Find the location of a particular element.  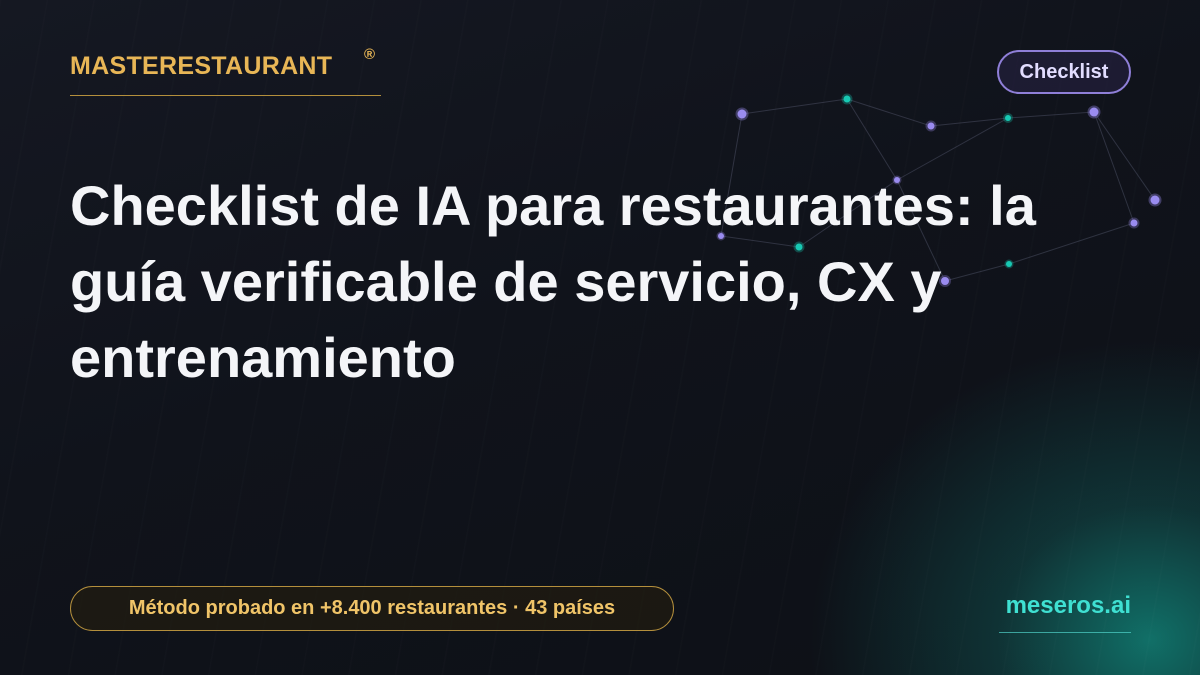

registered-mark: ® is located at coordinates (370, 54).